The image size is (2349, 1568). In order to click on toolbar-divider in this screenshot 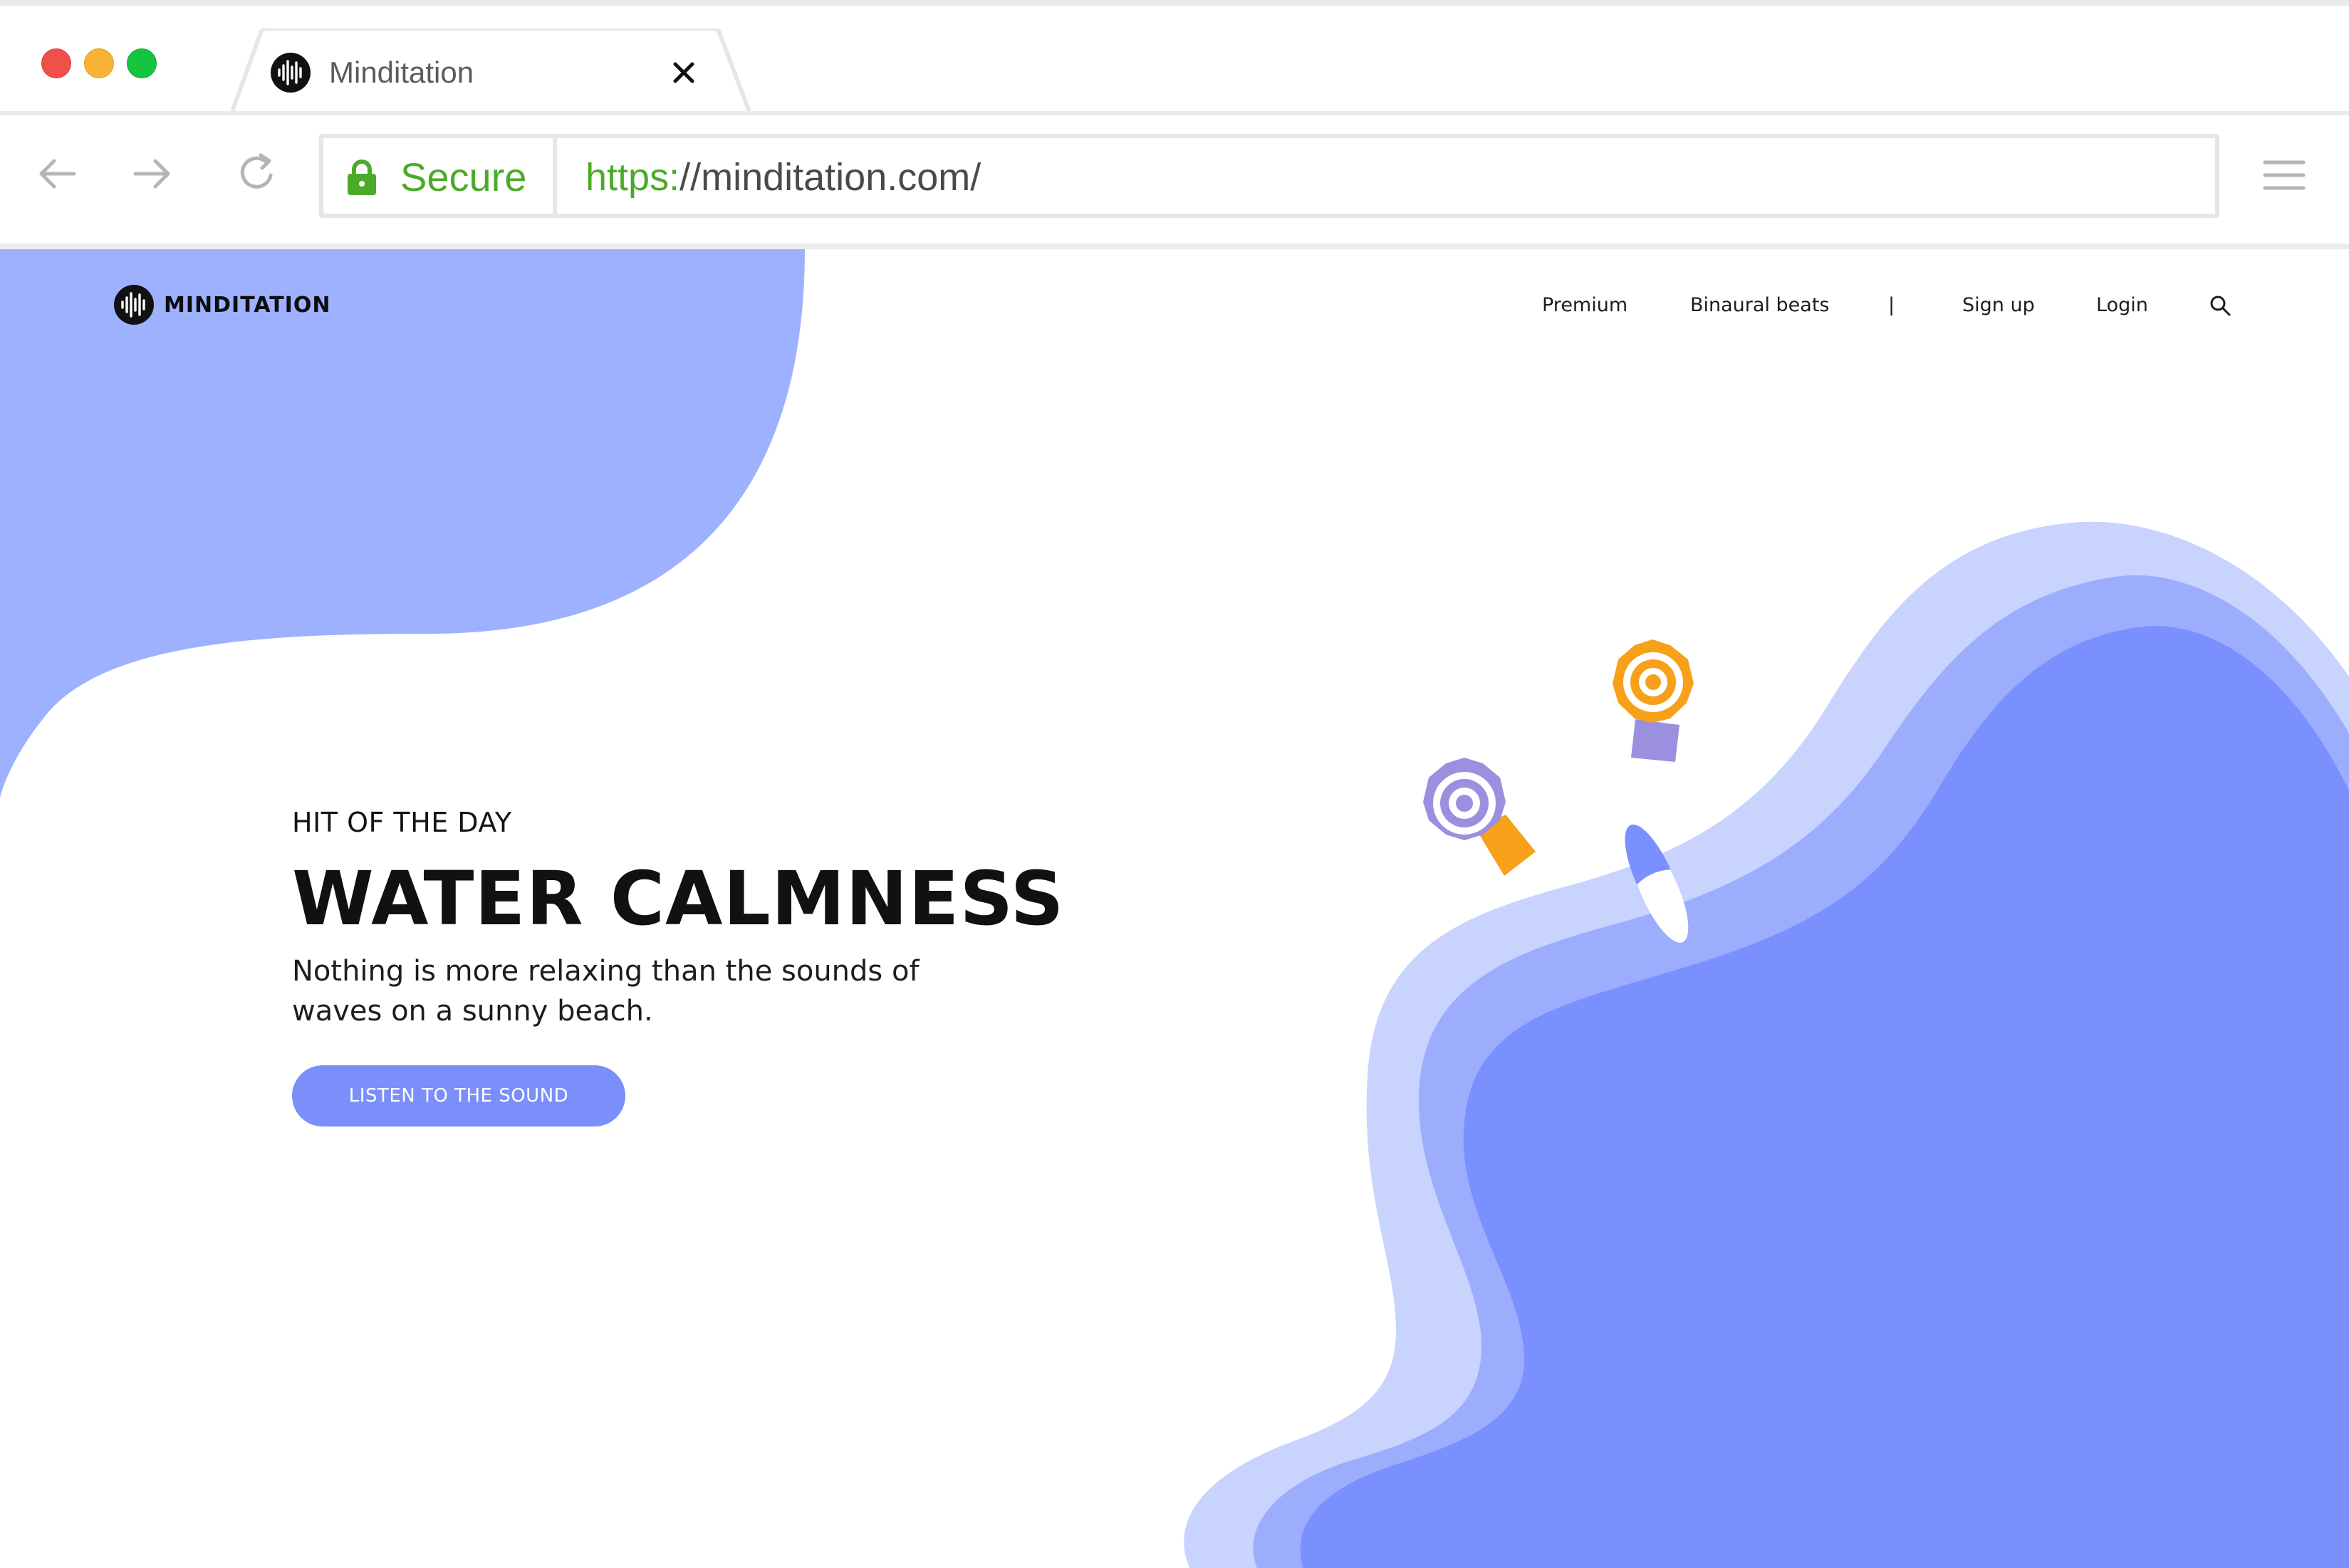, I will do `click(1174, 246)`.